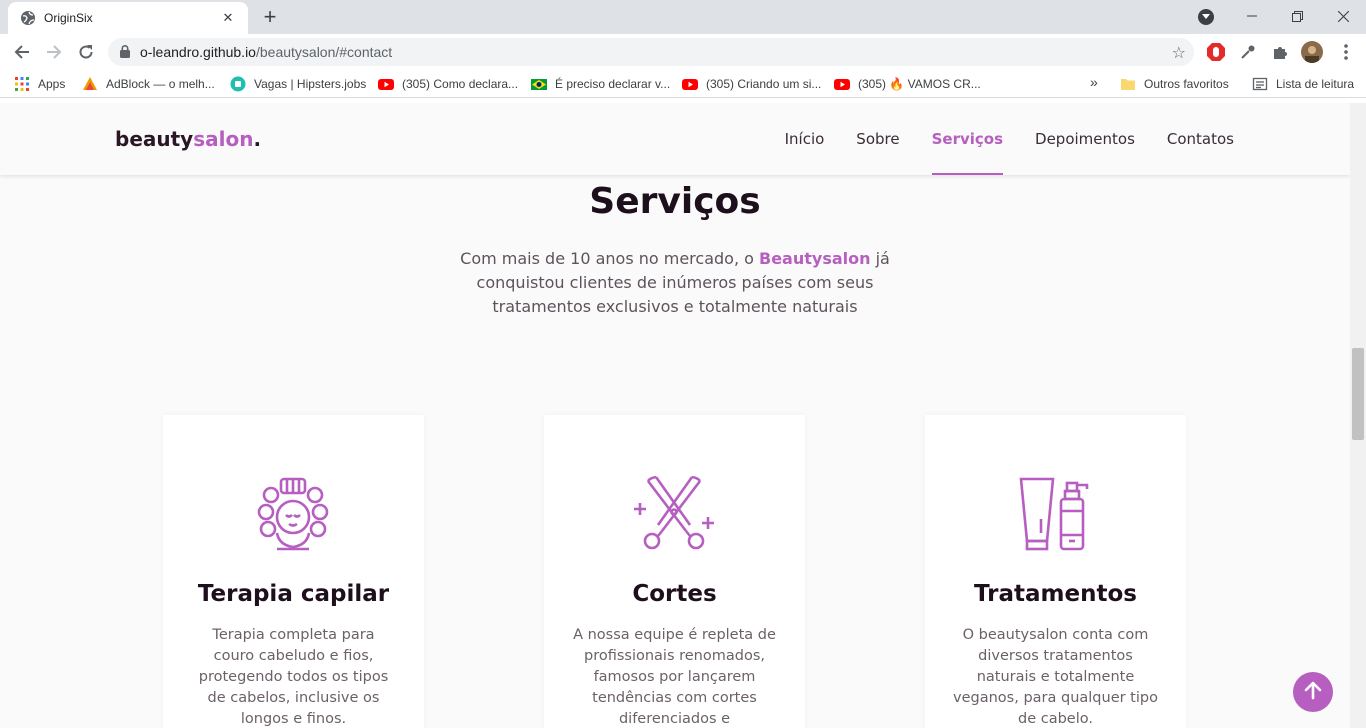  What do you see at coordinates (68, 18) in the screenshot?
I see `tab-title: OriginSix` at bounding box center [68, 18].